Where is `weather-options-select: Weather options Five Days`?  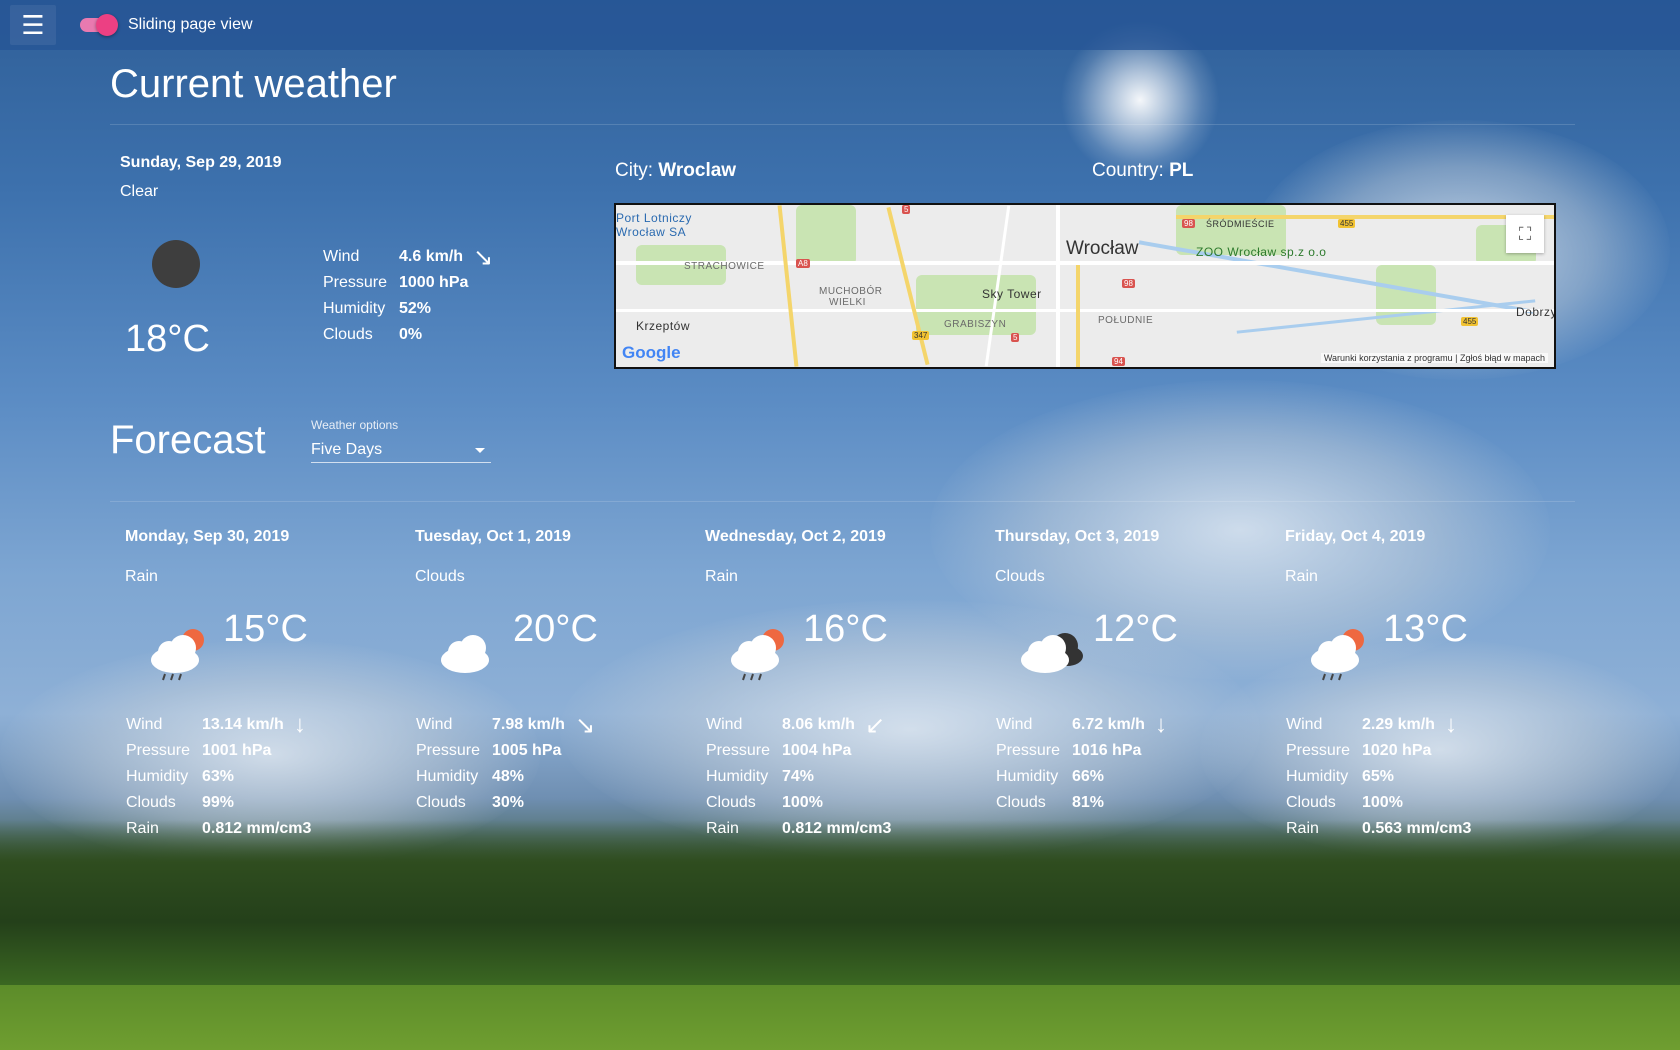
weather-options-select: Weather options Five Days is located at coordinates (401, 440).